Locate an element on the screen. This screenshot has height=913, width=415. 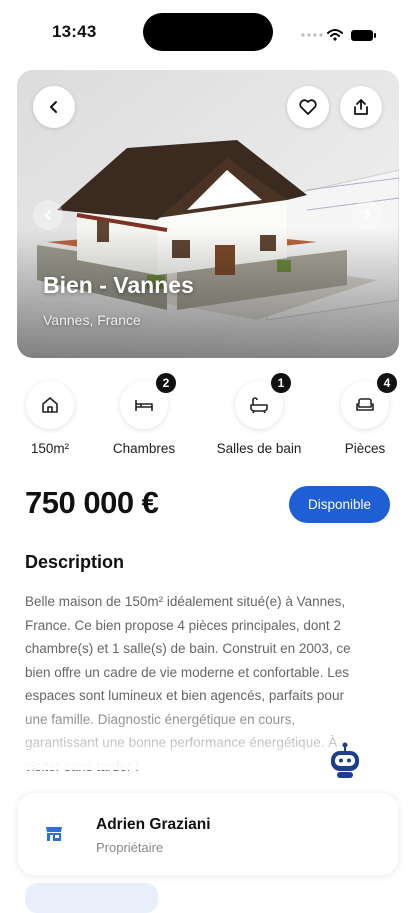
feature-bathrooms-label: Salles de bain is located at coordinates (259, 448).